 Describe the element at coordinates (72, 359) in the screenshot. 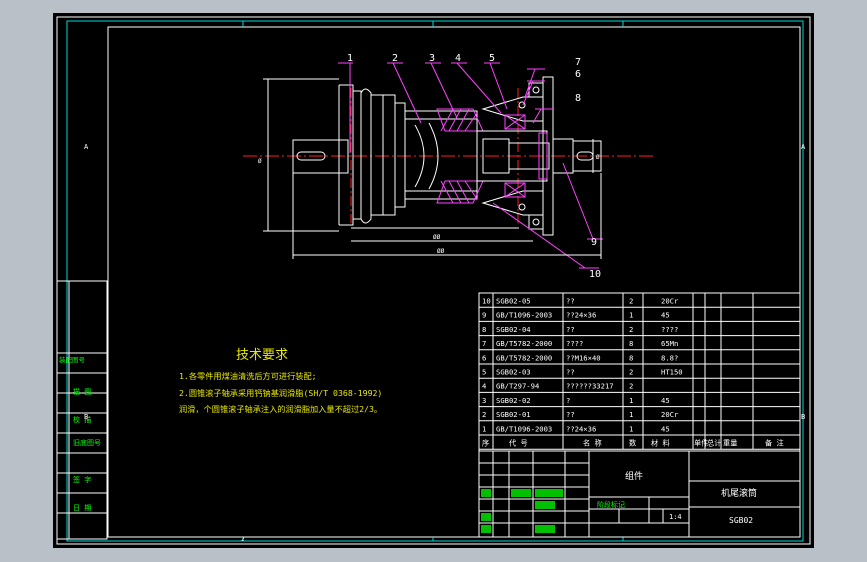

I see `strip-item: 装配图号` at that location.